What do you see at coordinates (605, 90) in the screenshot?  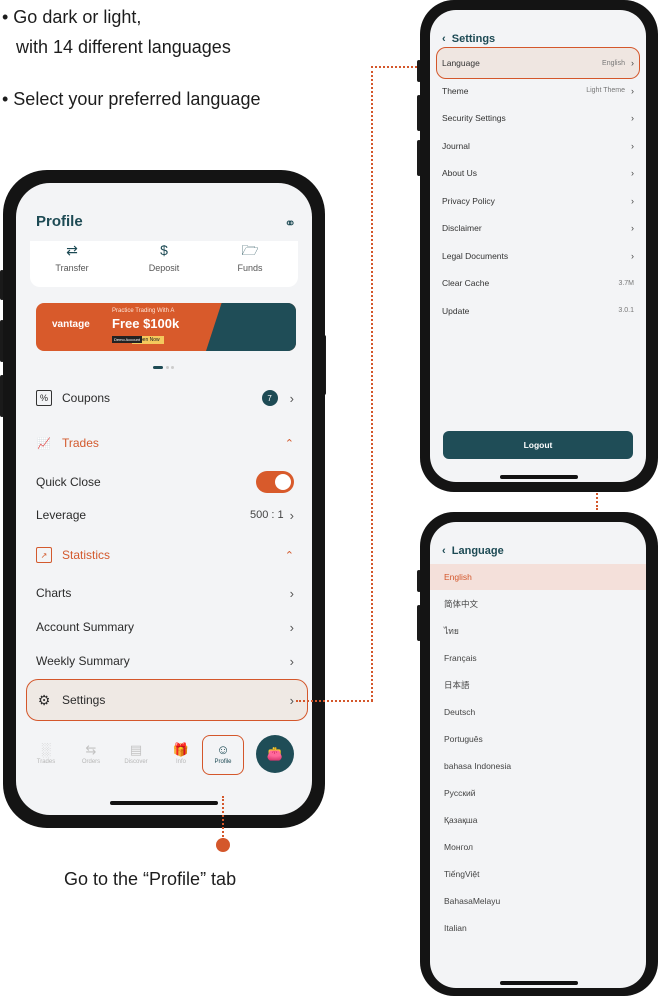 I see `settings-item-value: Light Theme` at bounding box center [605, 90].